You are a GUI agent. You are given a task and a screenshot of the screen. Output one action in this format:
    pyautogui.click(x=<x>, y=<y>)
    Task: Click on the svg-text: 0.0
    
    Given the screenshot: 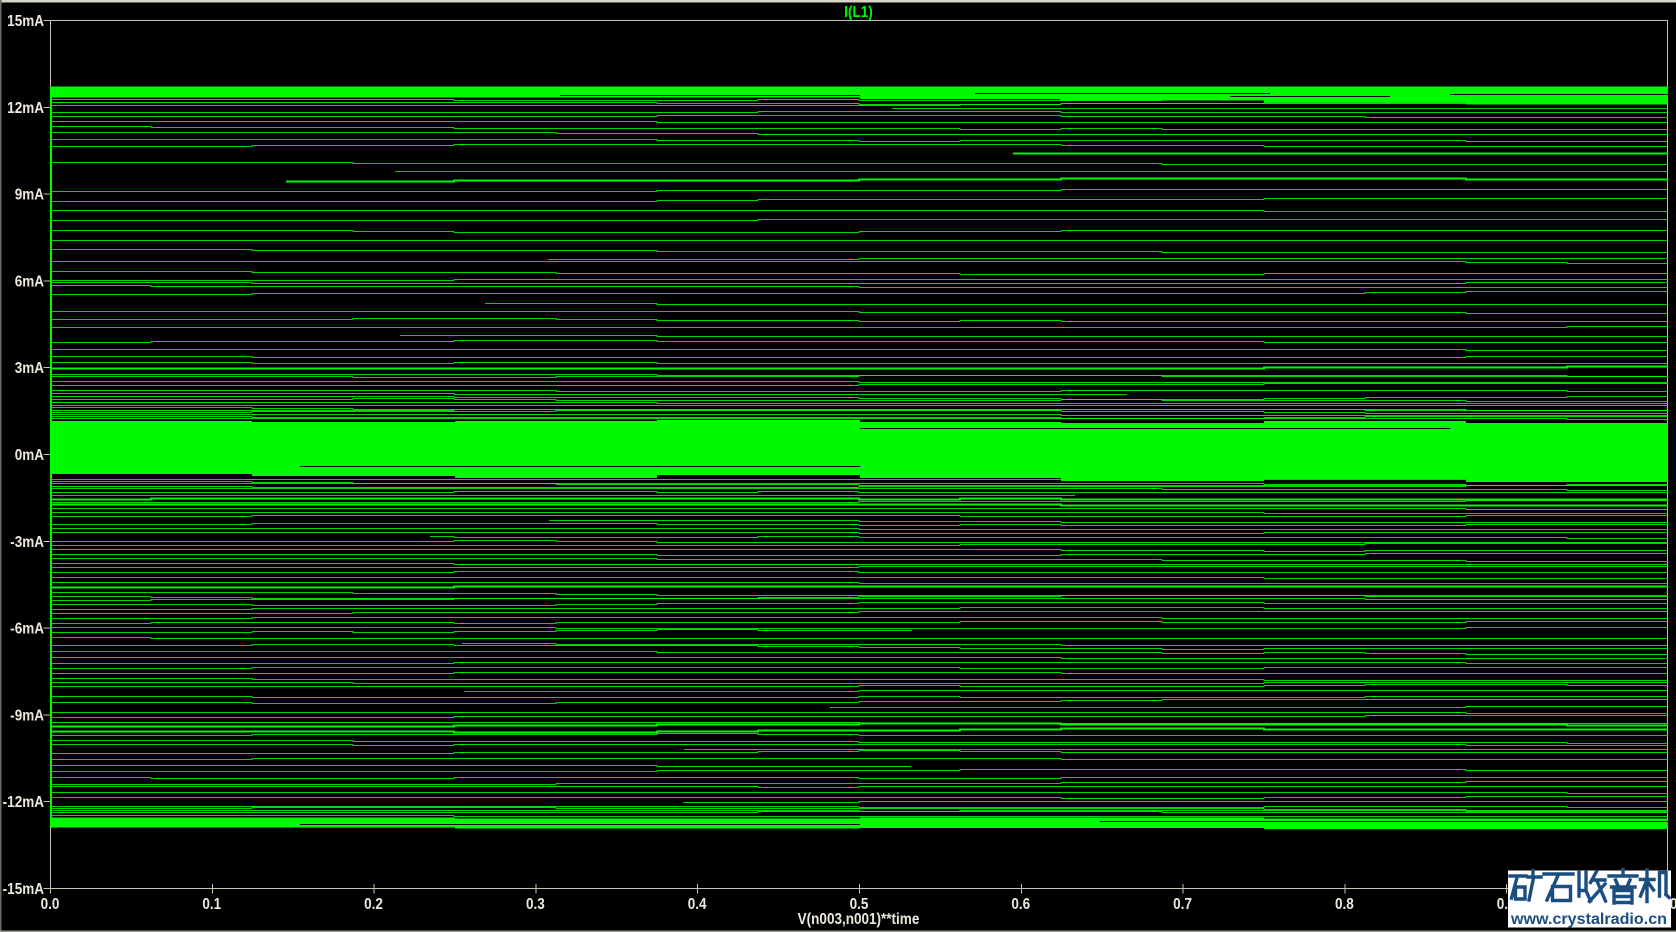 What is the action you would take?
    pyautogui.click(x=50, y=904)
    